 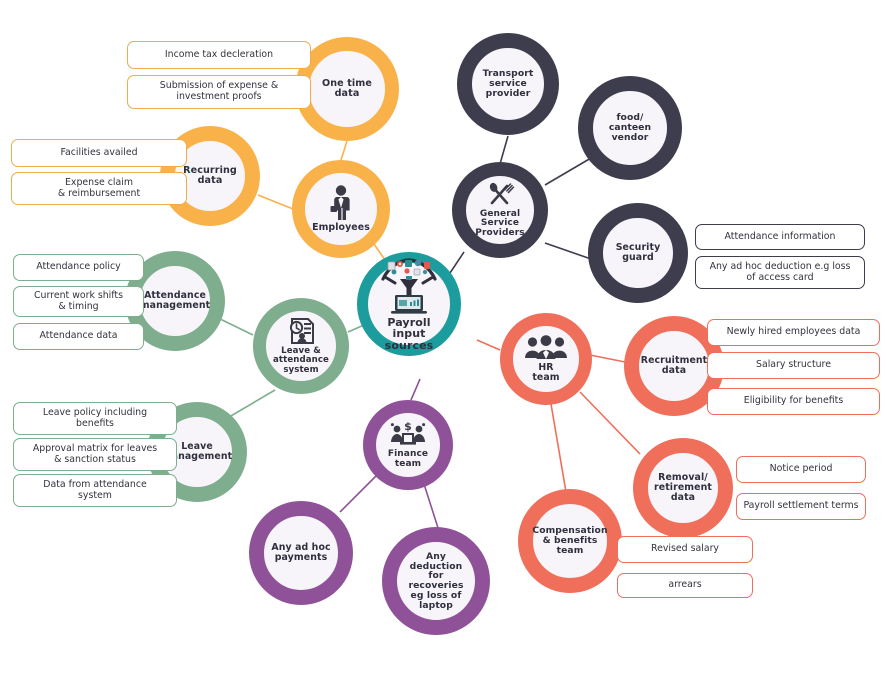 I want to click on node-label: Transport service provider, so click(x=508, y=83).